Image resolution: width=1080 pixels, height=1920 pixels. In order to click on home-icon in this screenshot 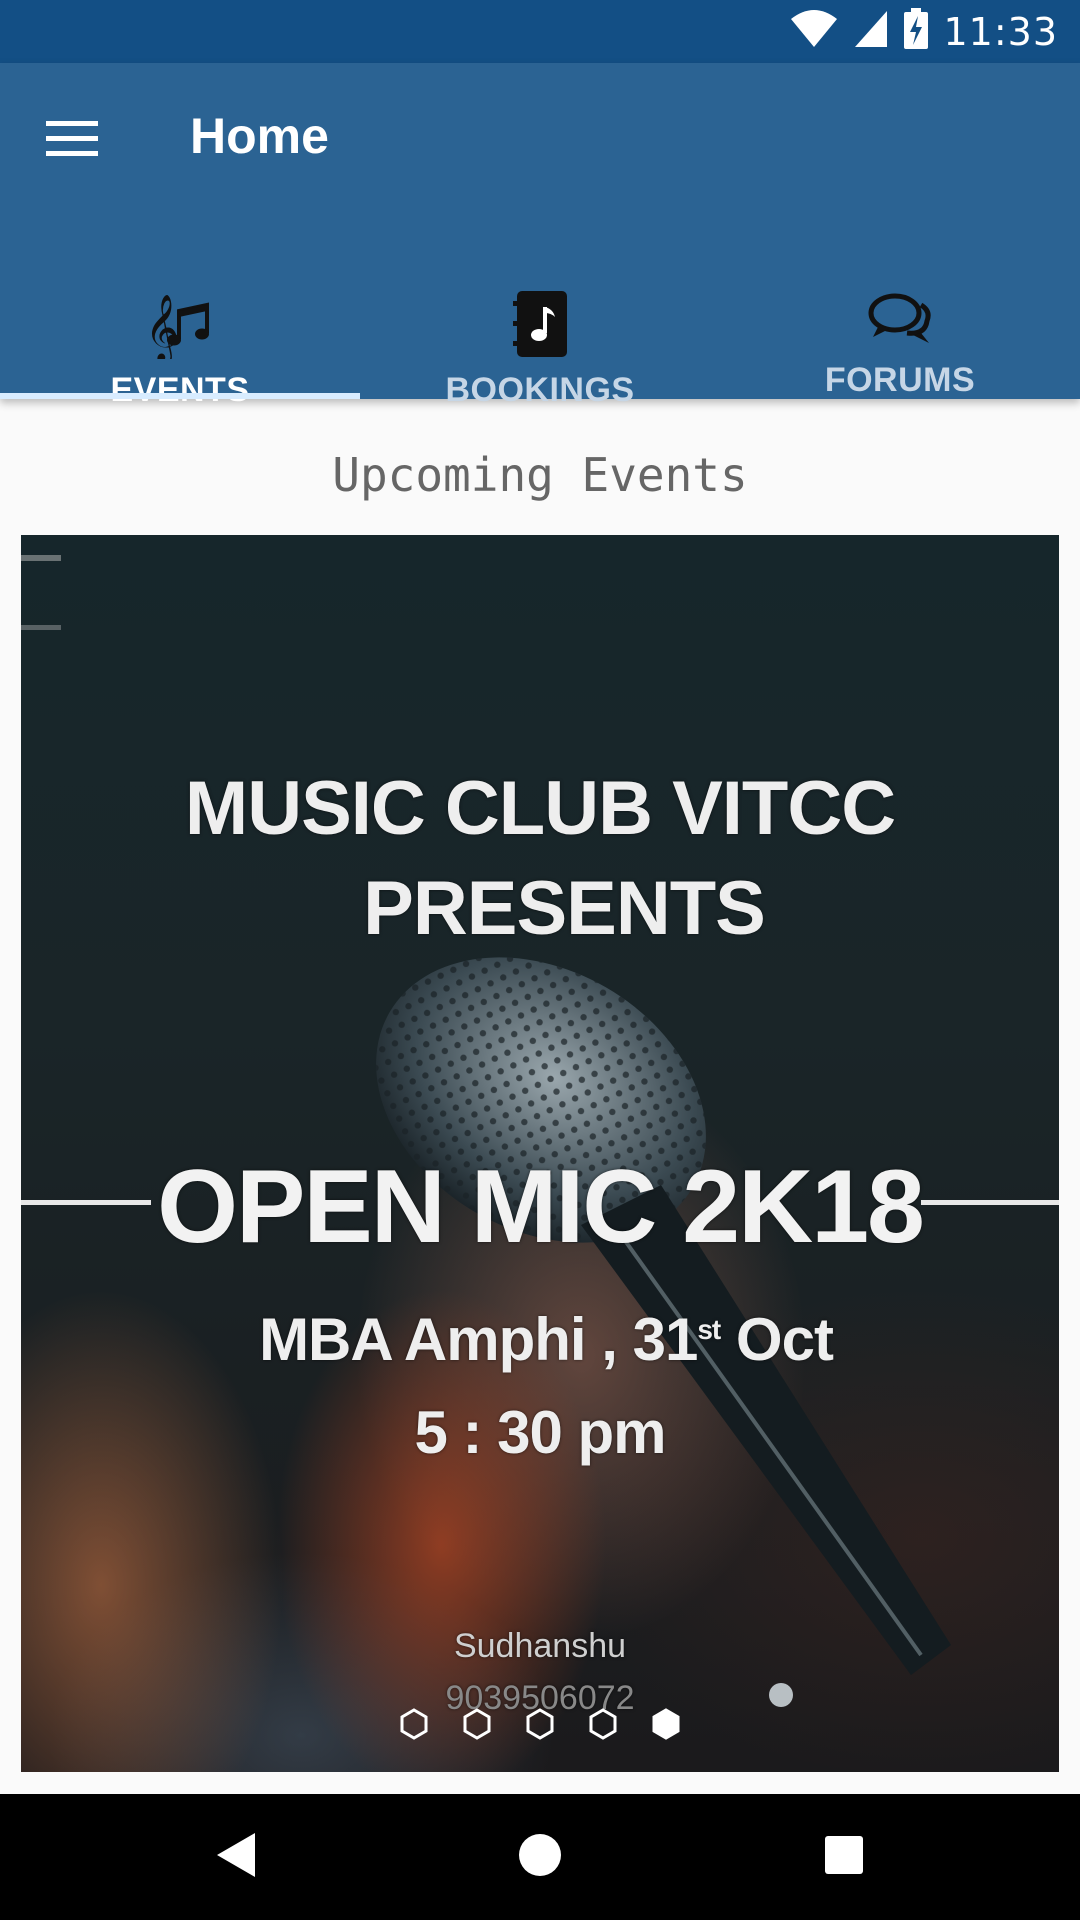, I will do `click(540, 1857)`.